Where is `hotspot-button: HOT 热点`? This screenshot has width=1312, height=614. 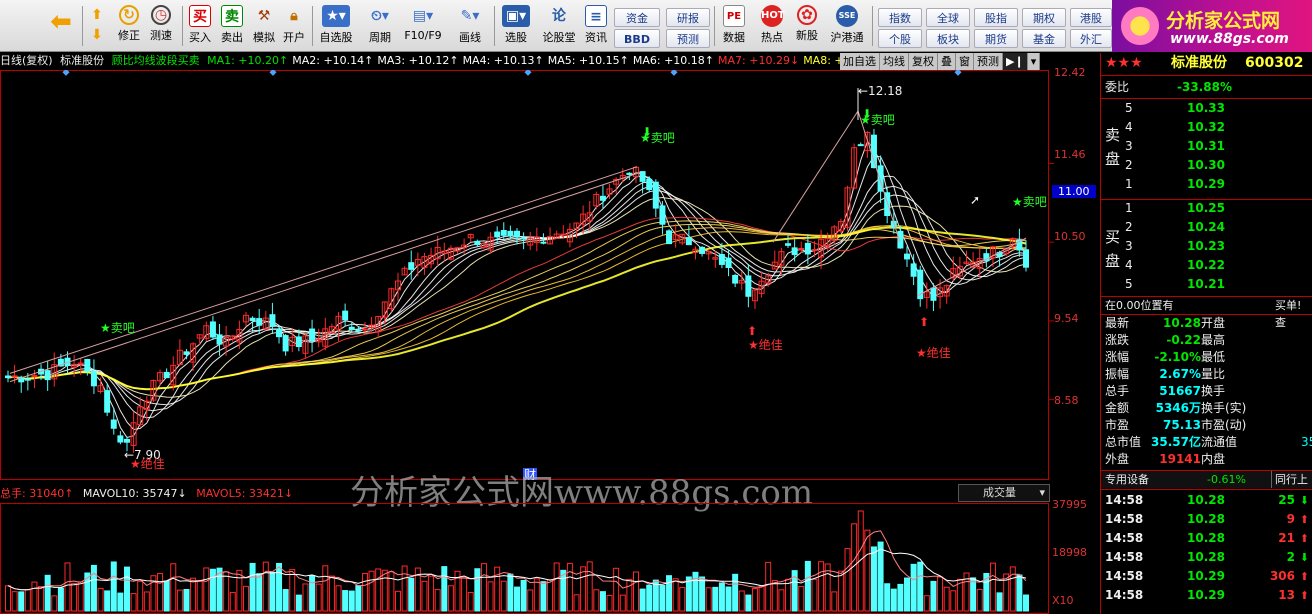
hotspot-button: HOT 热点 is located at coordinates (772, 26).